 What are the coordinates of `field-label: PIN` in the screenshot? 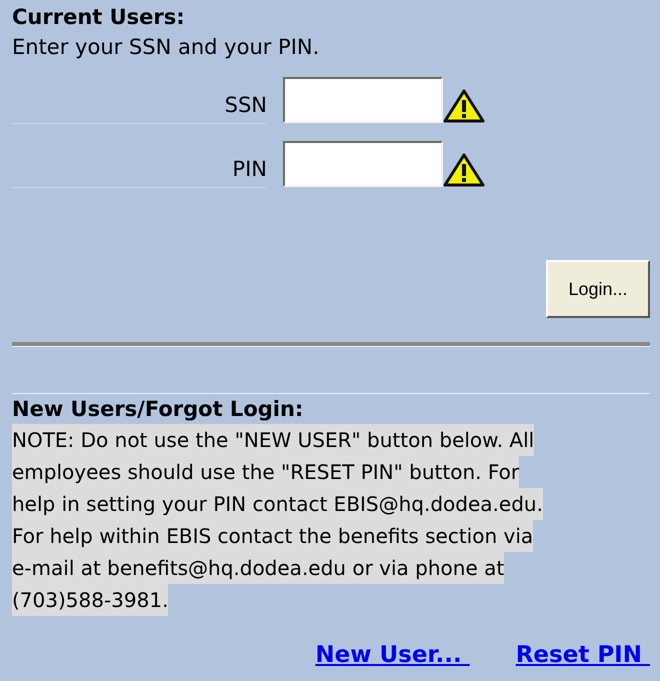 It's located at (249, 168).